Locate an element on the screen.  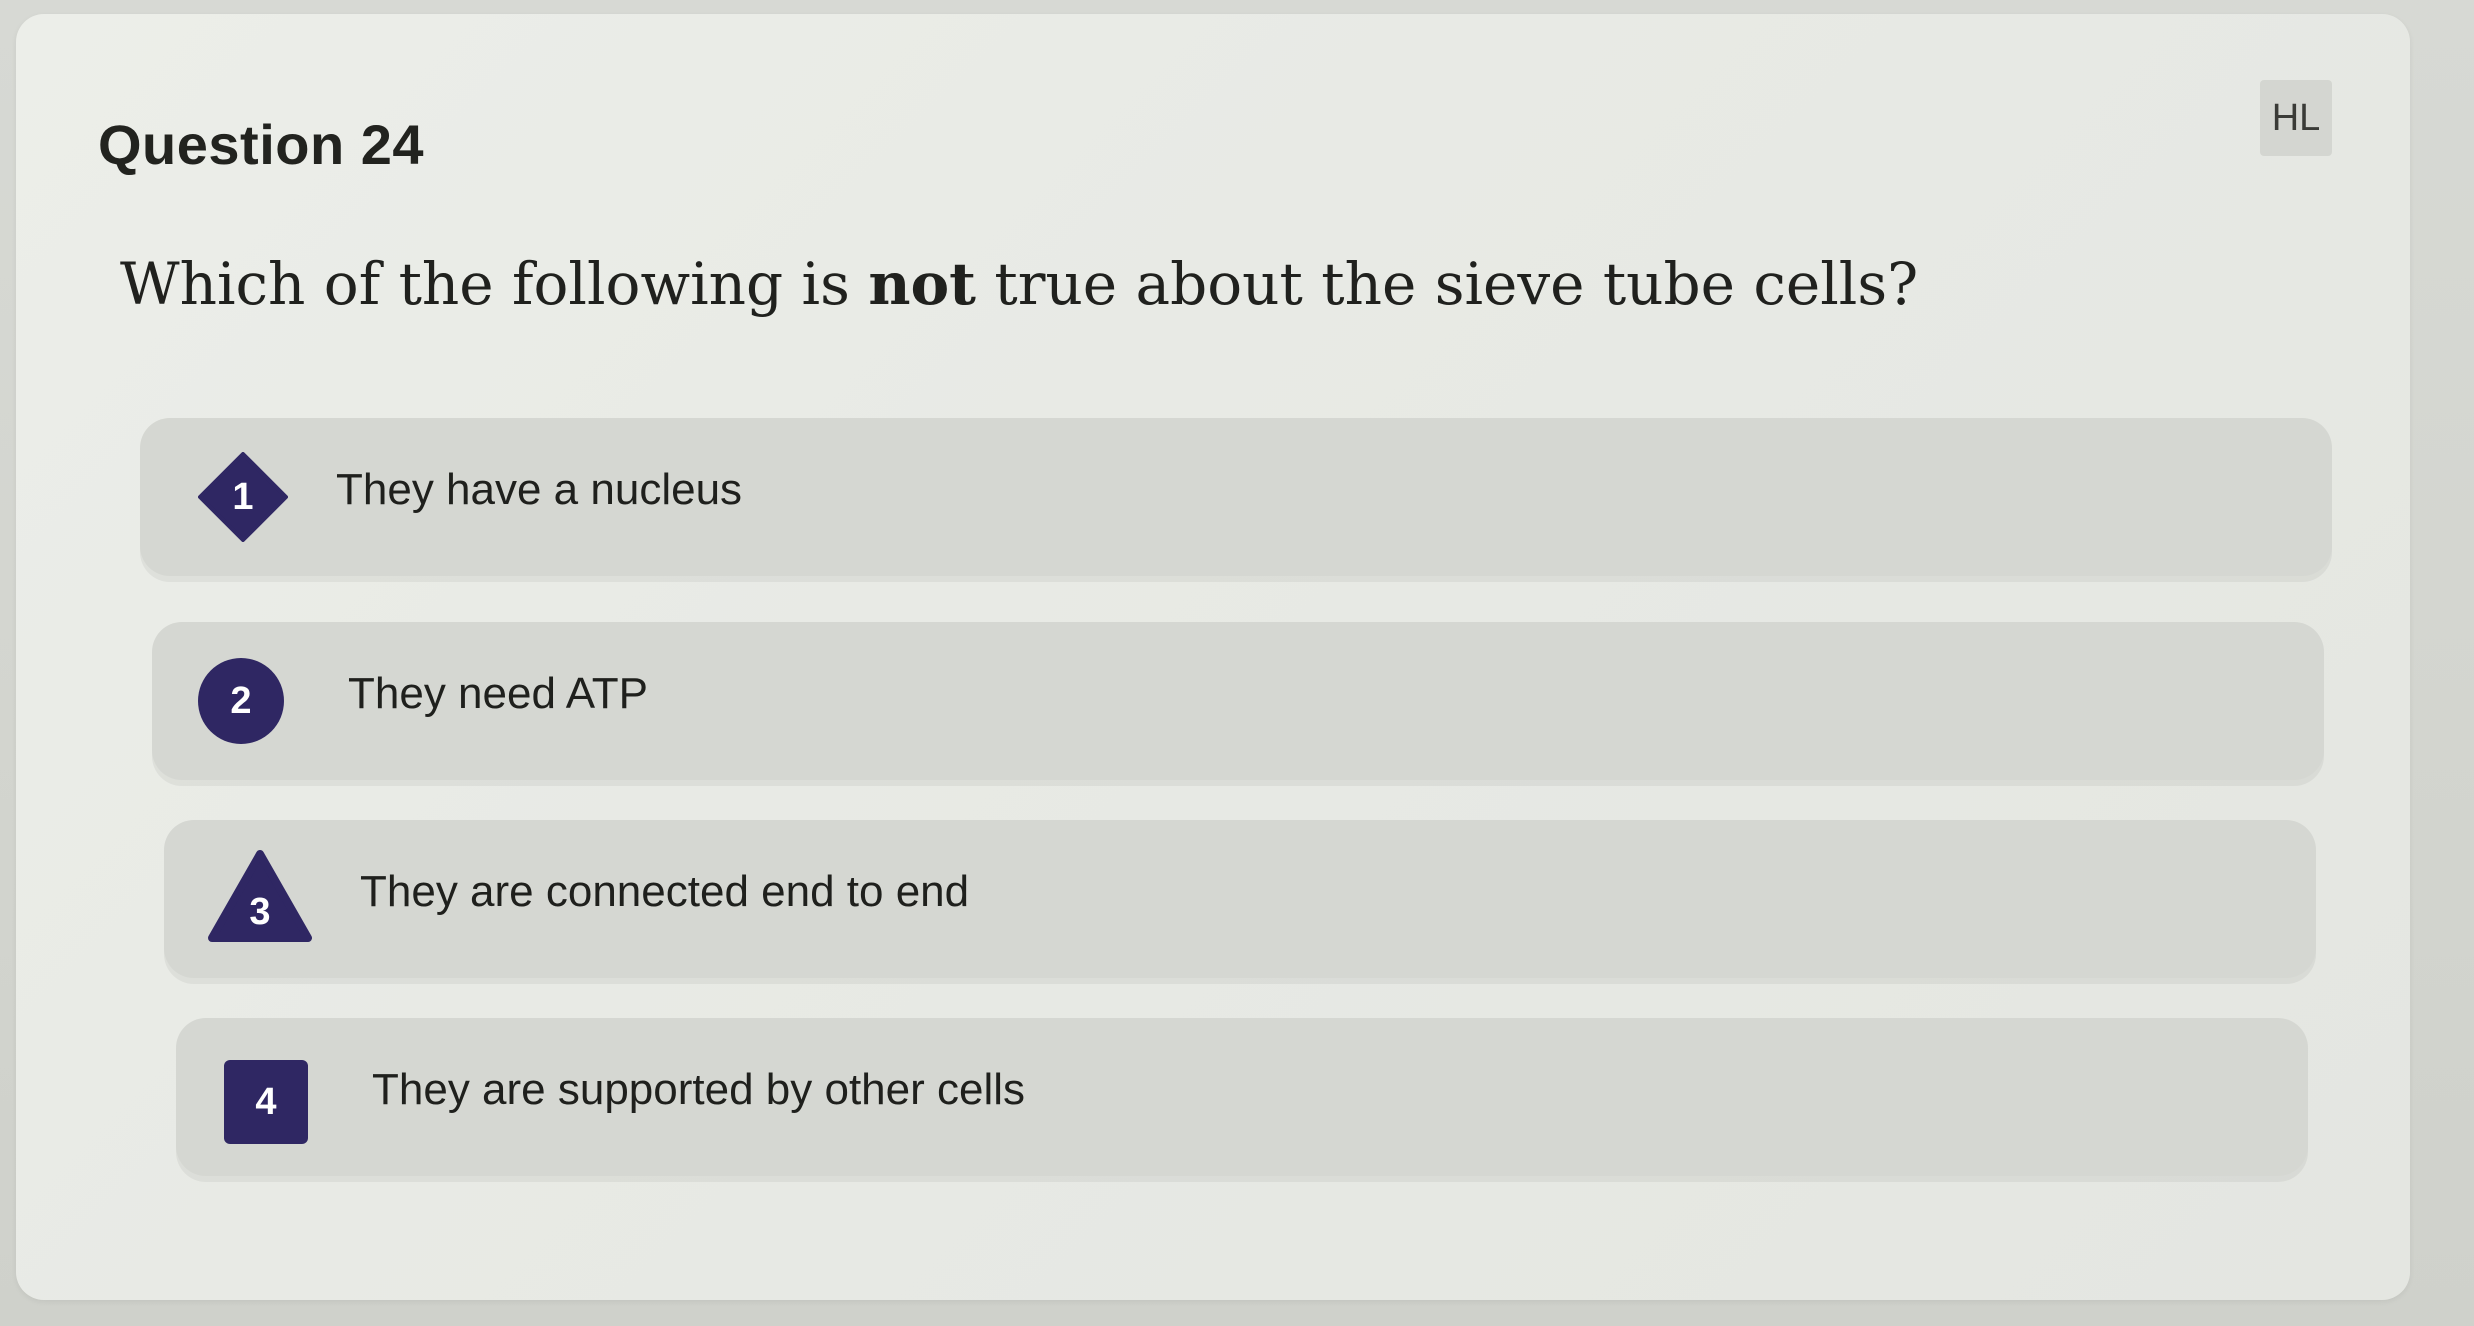
answer-option-3: 3 They are connected end to end is located at coordinates (1240, 899).